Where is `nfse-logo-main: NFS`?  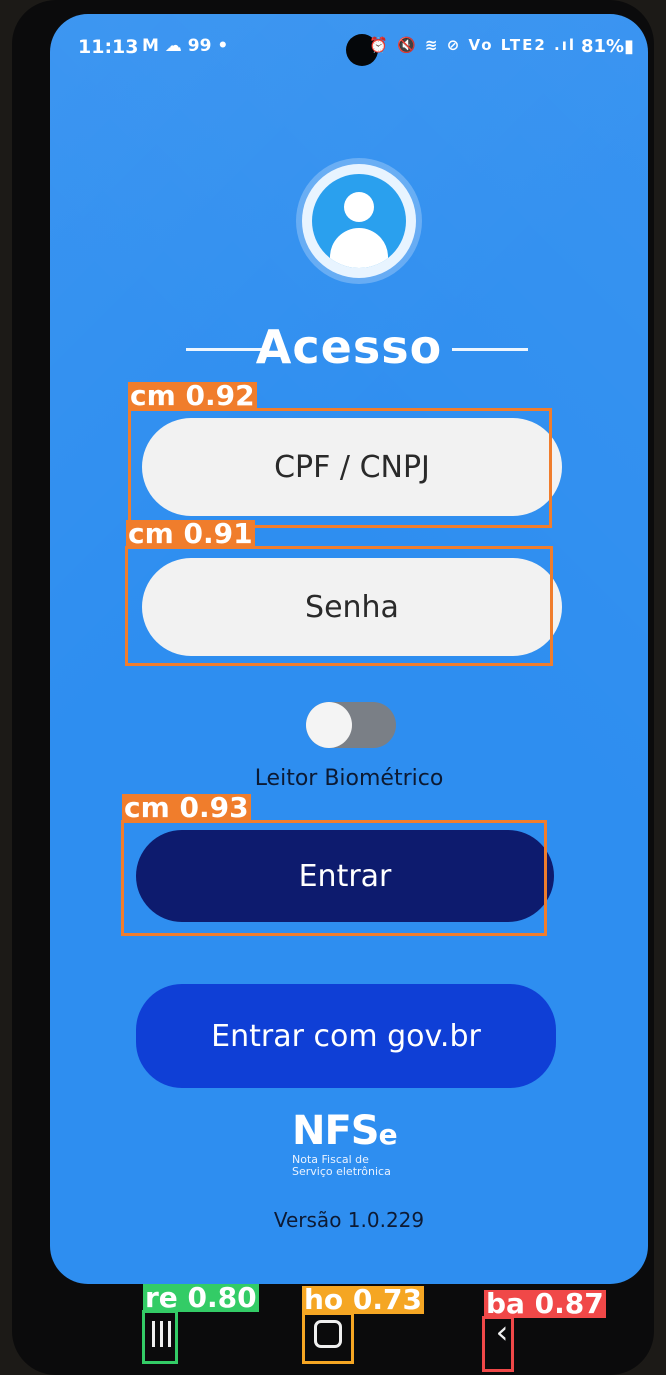
nfse-logo-main: NFS is located at coordinates (336, 1131).